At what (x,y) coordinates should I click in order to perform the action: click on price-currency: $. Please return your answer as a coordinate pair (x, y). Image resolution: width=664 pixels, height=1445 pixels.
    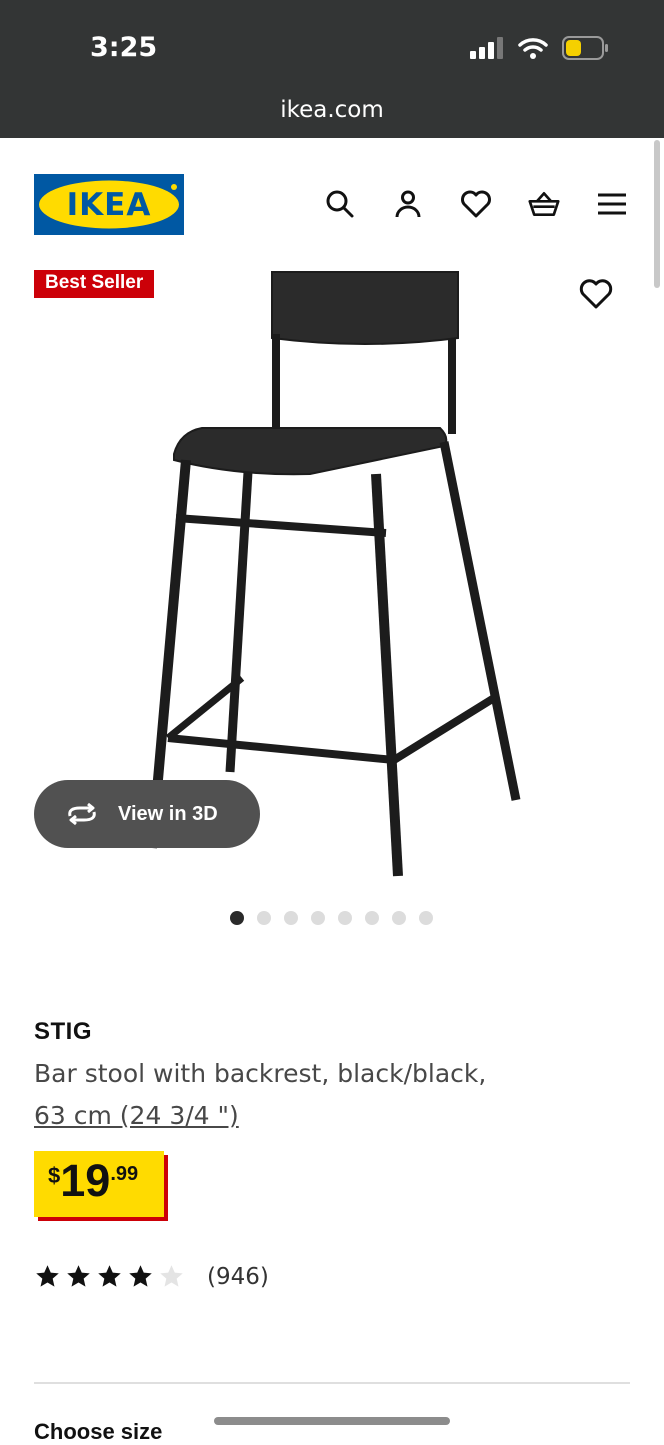
    Looking at the image, I should click on (54, 1175).